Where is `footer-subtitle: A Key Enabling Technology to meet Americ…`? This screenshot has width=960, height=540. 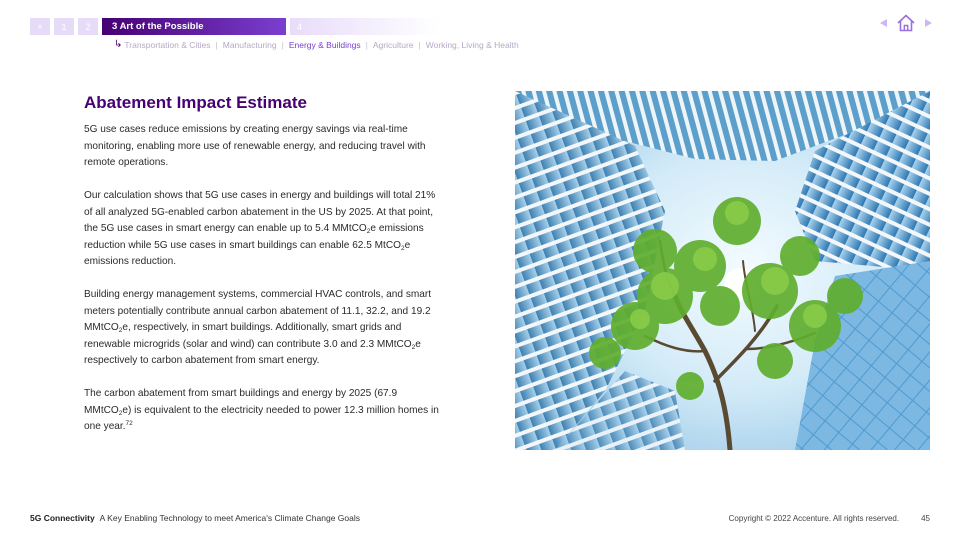
footer-subtitle: A Key Enabling Technology to meet Americ… is located at coordinates (230, 518).